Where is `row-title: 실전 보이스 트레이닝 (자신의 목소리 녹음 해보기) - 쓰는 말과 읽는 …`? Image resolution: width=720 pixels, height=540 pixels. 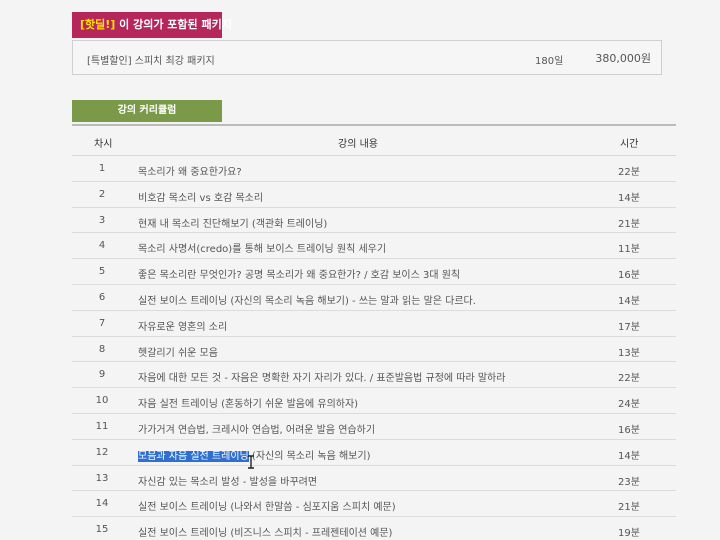
row-title: 실전 보이스 트레이닝 (자신의 목소리 녹음 해보기) - 쓰는 말과 읽는 … is located at coordinates (307, 299).